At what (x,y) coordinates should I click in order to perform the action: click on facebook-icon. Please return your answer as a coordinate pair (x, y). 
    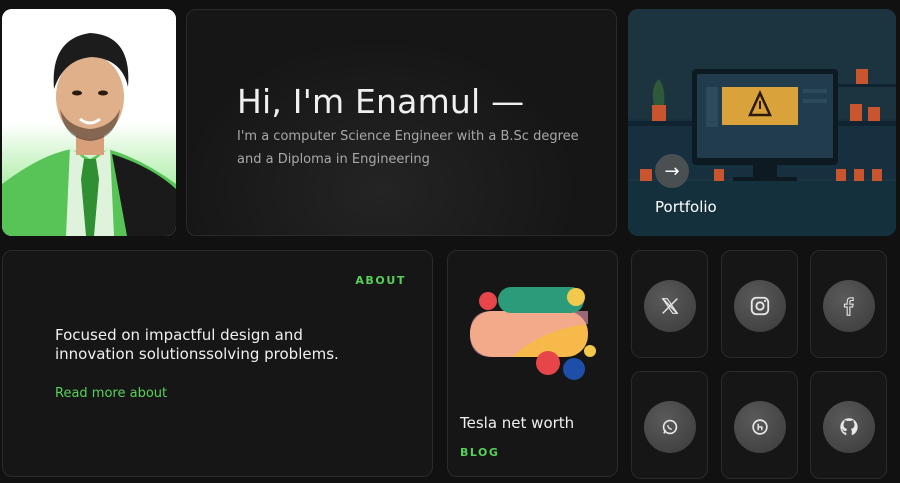
    Looking at the image, I should click on (849, 306).